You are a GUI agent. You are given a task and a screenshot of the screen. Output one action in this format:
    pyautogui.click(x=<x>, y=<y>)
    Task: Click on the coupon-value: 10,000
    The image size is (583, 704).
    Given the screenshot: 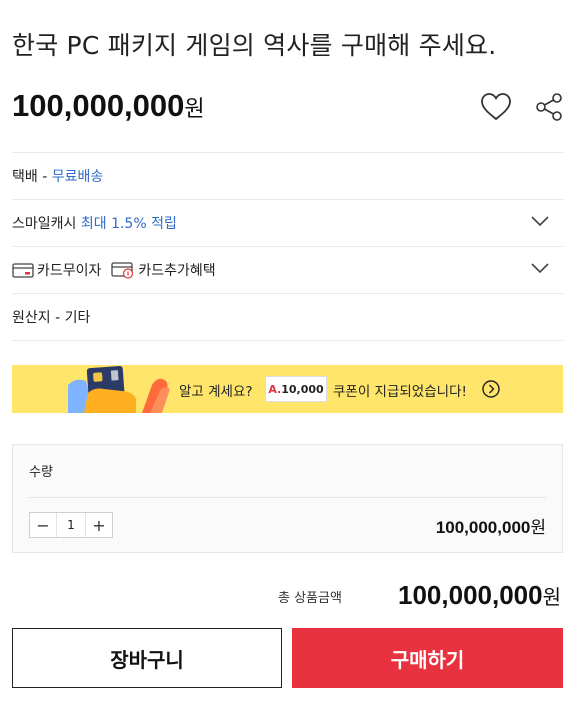 What is the action you would take?
    pyautogui.click(x=302, y=389)
    